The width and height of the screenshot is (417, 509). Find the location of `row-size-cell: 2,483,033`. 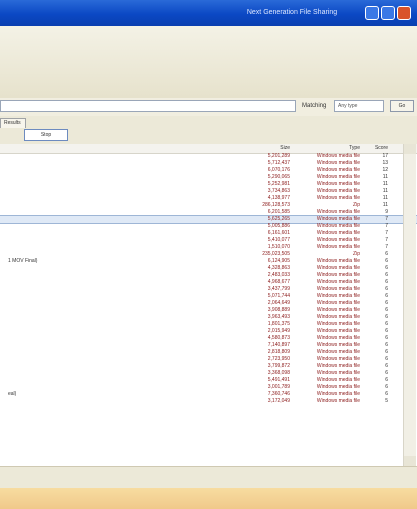

row-size-cell: 2,483,033 is located at coordinates (278, 275).